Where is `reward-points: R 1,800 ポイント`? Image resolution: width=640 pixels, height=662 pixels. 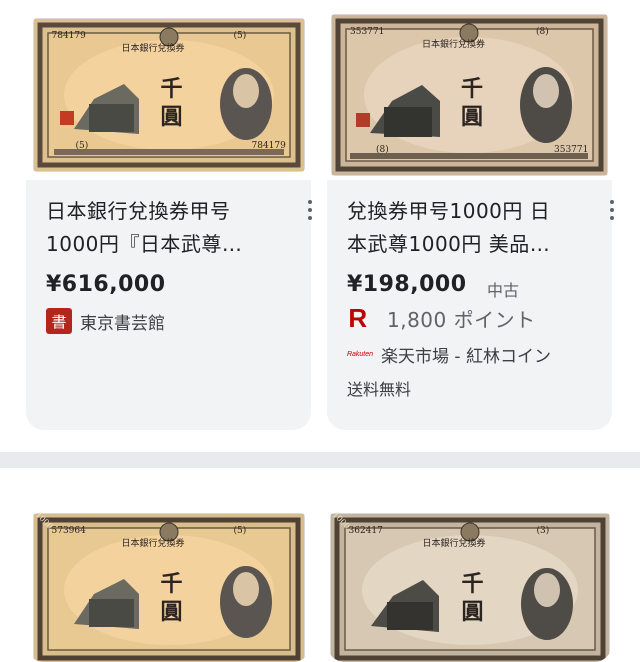 reward-points: R 1,800 ポイント is located at coordinates (441, 318).